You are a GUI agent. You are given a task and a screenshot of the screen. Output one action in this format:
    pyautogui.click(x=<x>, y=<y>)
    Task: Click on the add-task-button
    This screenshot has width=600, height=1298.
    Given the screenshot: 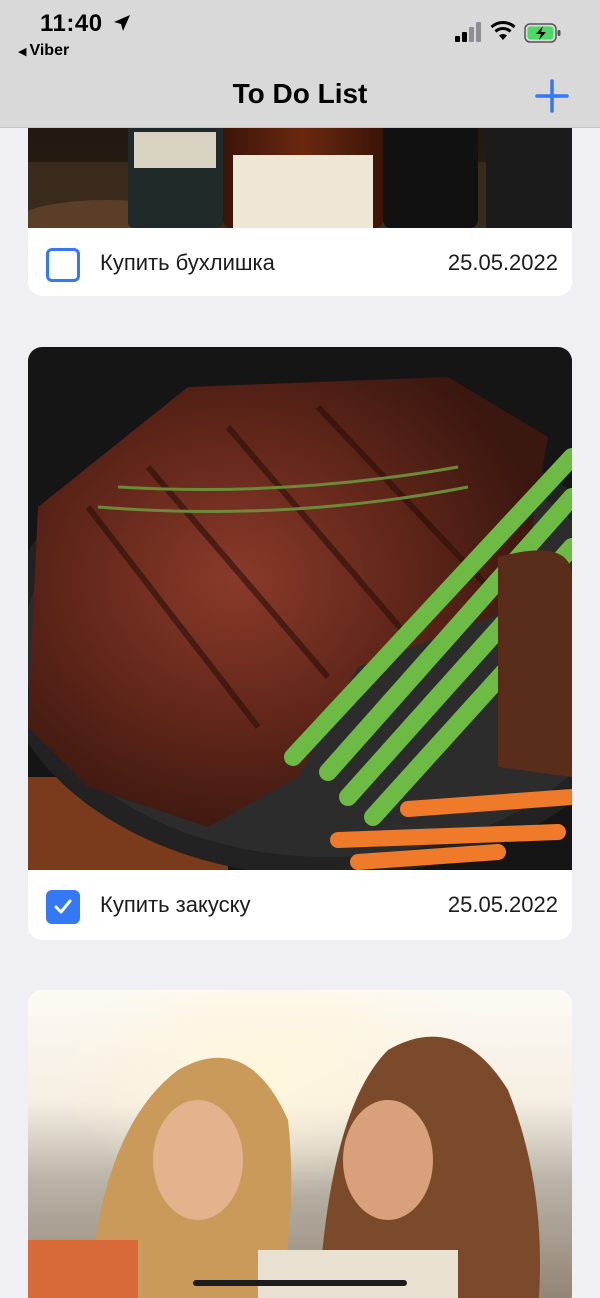 What is the action you would take?
    pyautogui.click(x=552, y=96)
    